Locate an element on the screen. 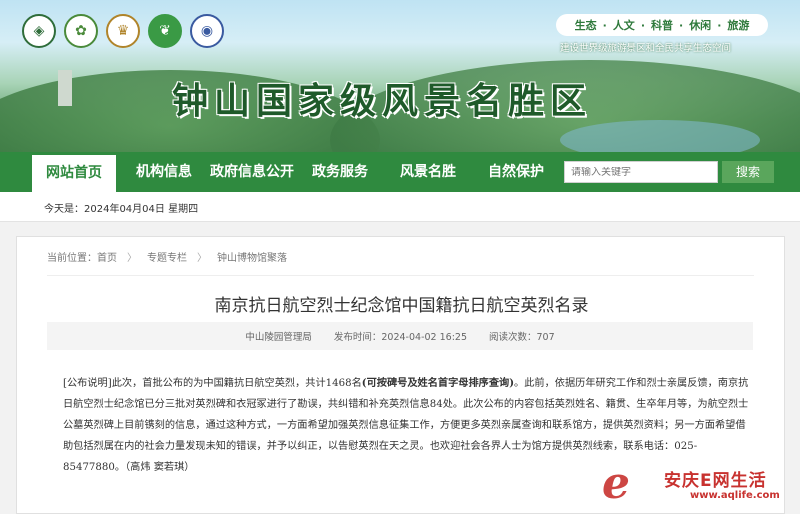 This screenshot has width=800, height=514. slogan-subtitle: 建设世界级旅游景区和全民共享生态空间 is located at coordinates (646, 48).